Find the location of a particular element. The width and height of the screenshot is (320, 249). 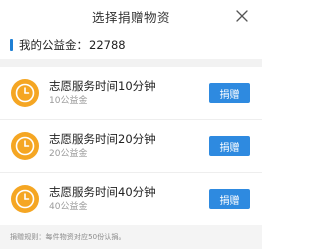

dialog-title: 选择捐赠物资 is located at coordinates (130, 17).